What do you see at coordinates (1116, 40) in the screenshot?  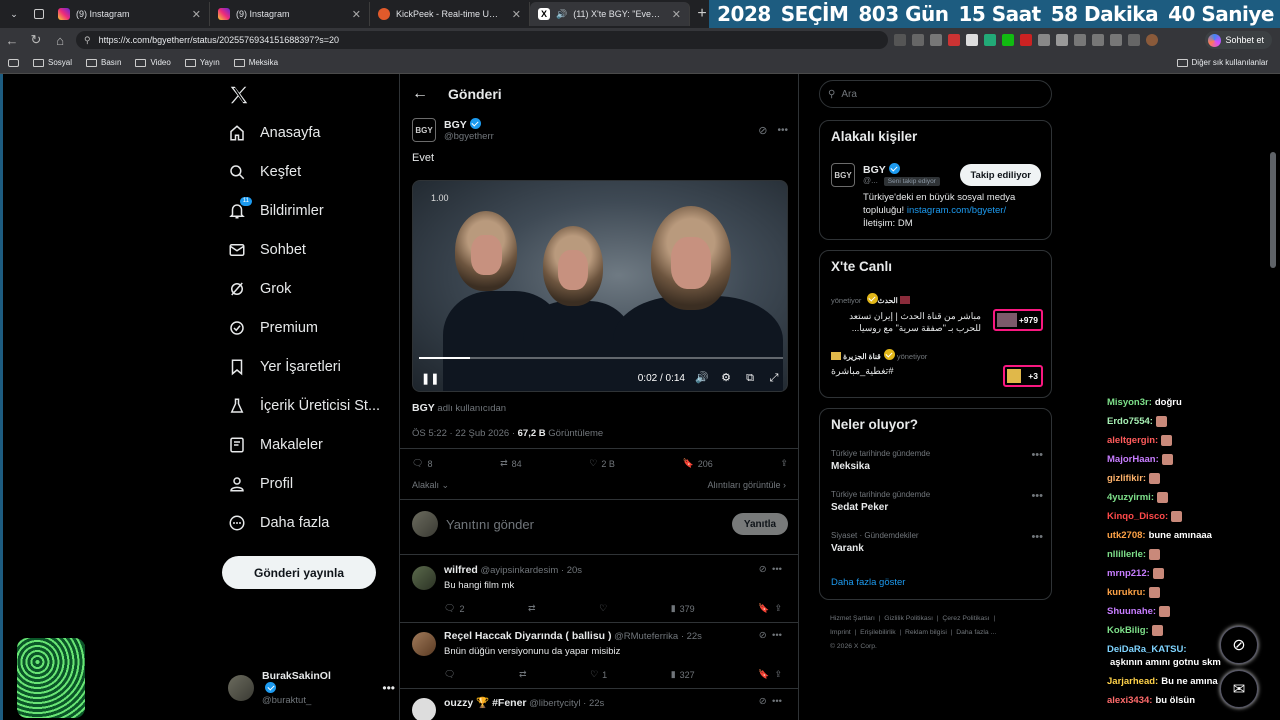 I see `collections-icon` at bounding box center [1116, 40].